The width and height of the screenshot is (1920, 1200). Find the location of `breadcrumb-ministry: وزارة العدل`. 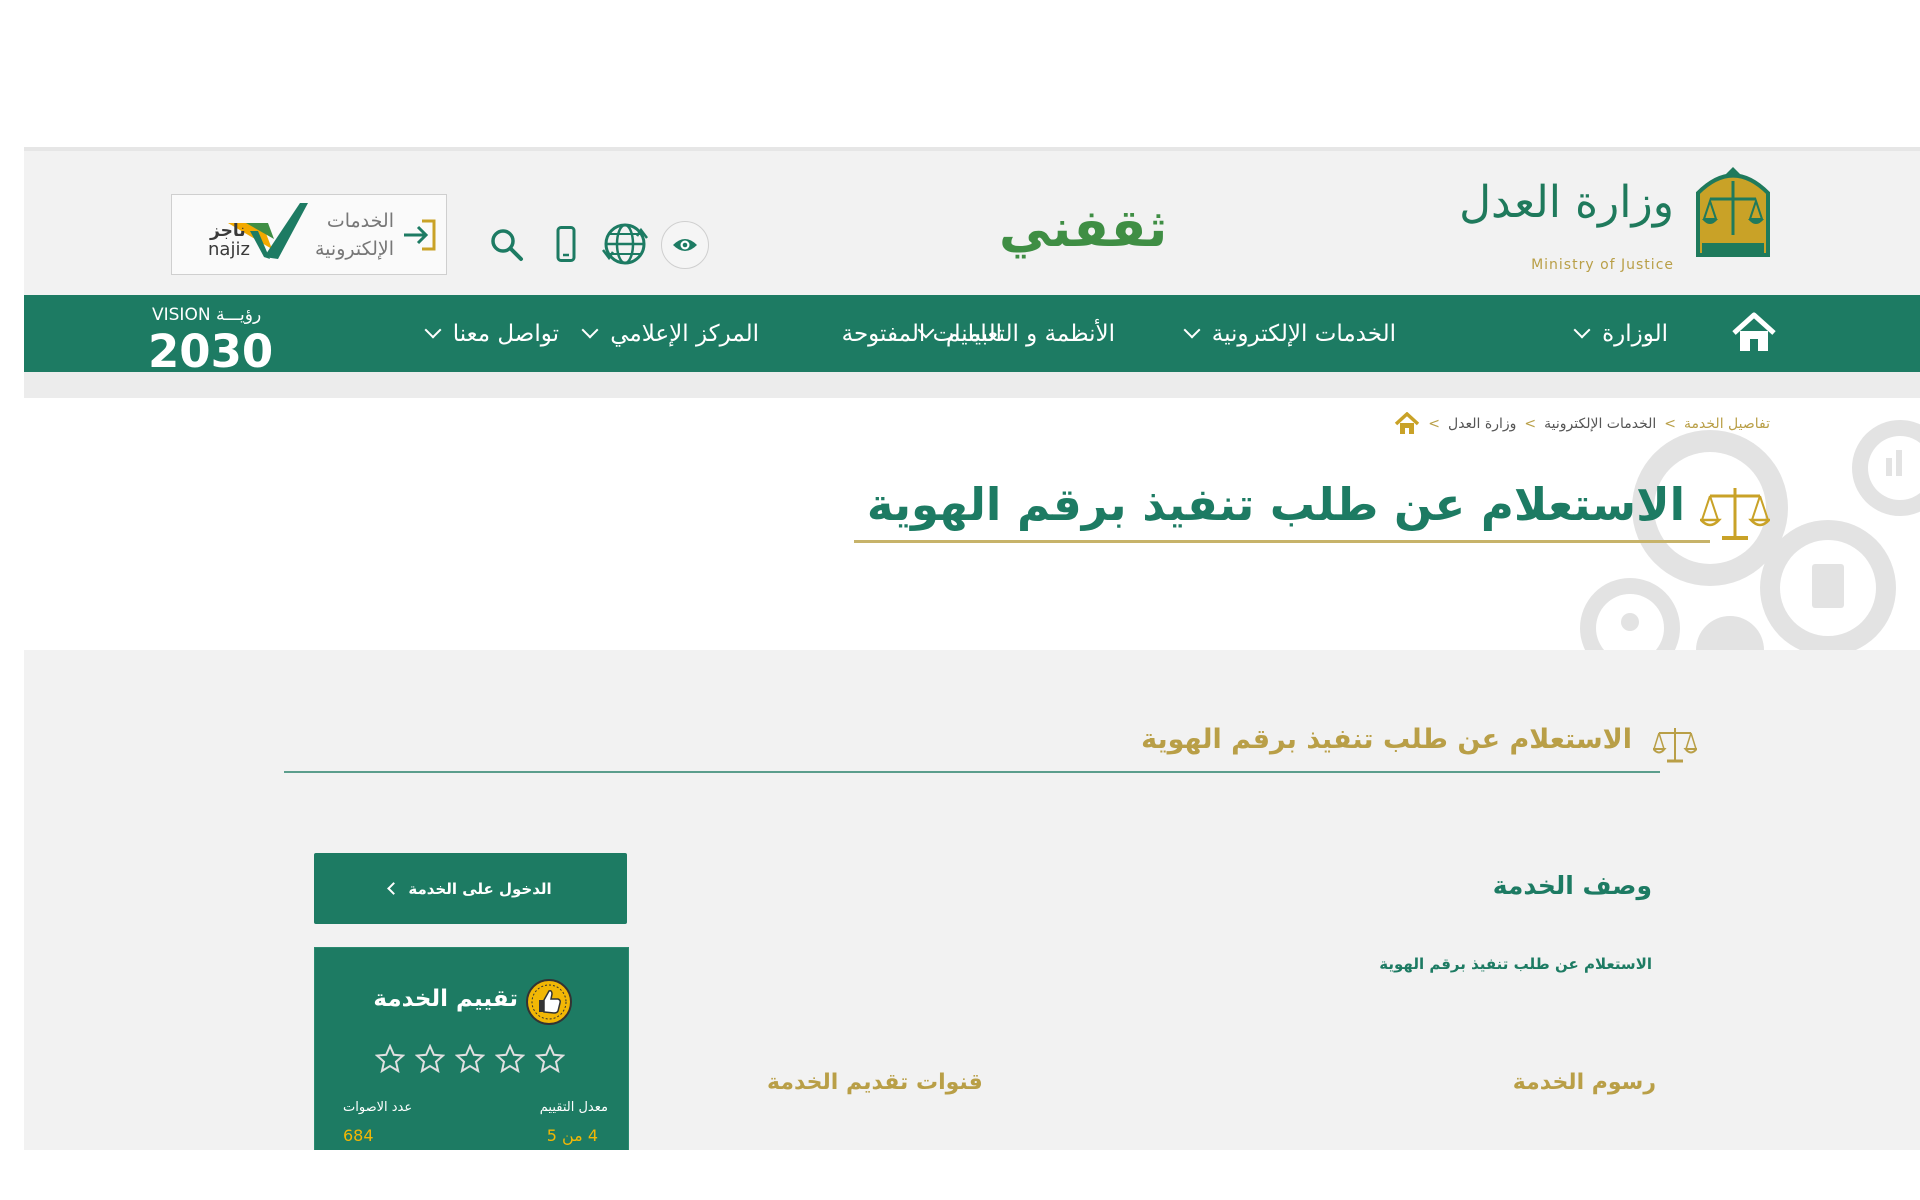

breadcrumb-ministry: وزارة العدل is located at coordinates (1482, 424).